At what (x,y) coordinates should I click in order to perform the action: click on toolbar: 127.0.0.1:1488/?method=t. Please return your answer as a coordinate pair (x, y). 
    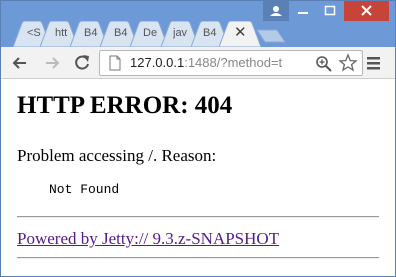
    Looking at the image, I should click on (198, 63).